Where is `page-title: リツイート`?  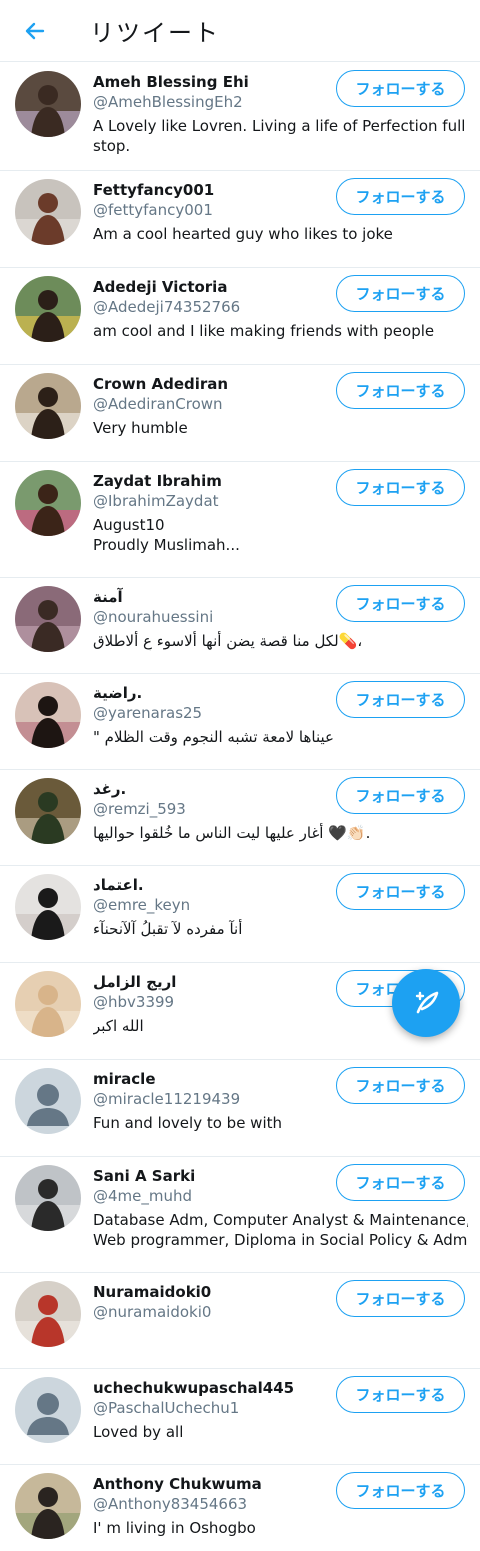 page-title: リツイート is located at coordinates (155, 33).